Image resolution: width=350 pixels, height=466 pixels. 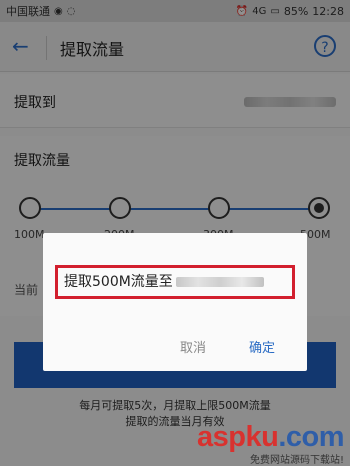 I want to click on cancel-button: 取消, so click(x=193, y=346).